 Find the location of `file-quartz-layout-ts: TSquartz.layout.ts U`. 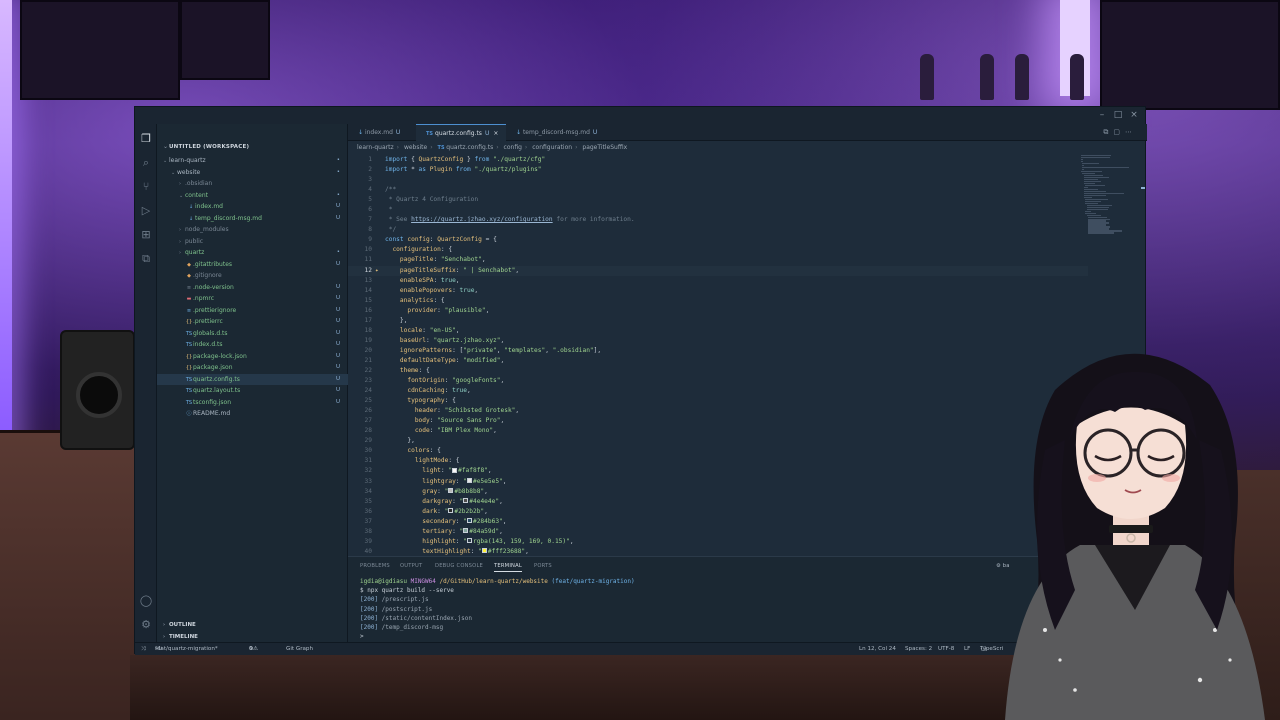

file-quartz-layout-ts: TSquartz.layout.ts U is located at coordinates (252, 391).